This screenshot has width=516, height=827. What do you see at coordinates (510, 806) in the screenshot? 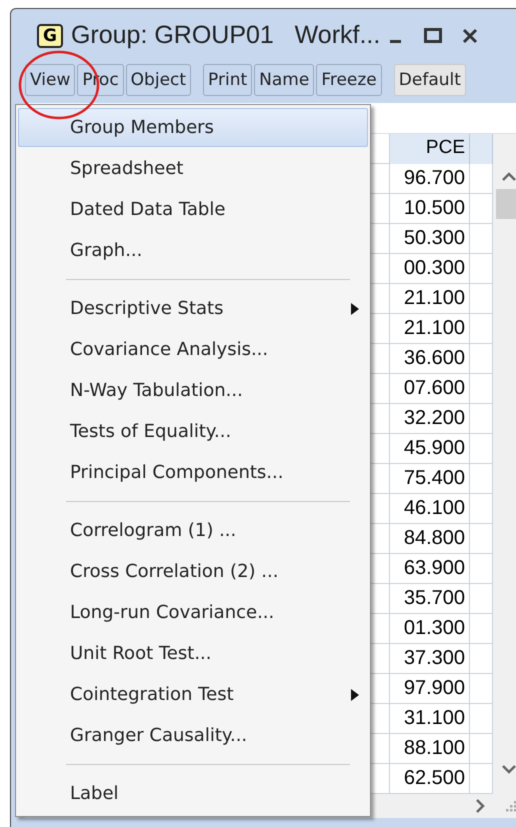
I see `resize-grip-icon` at bounding box center [510, 806].